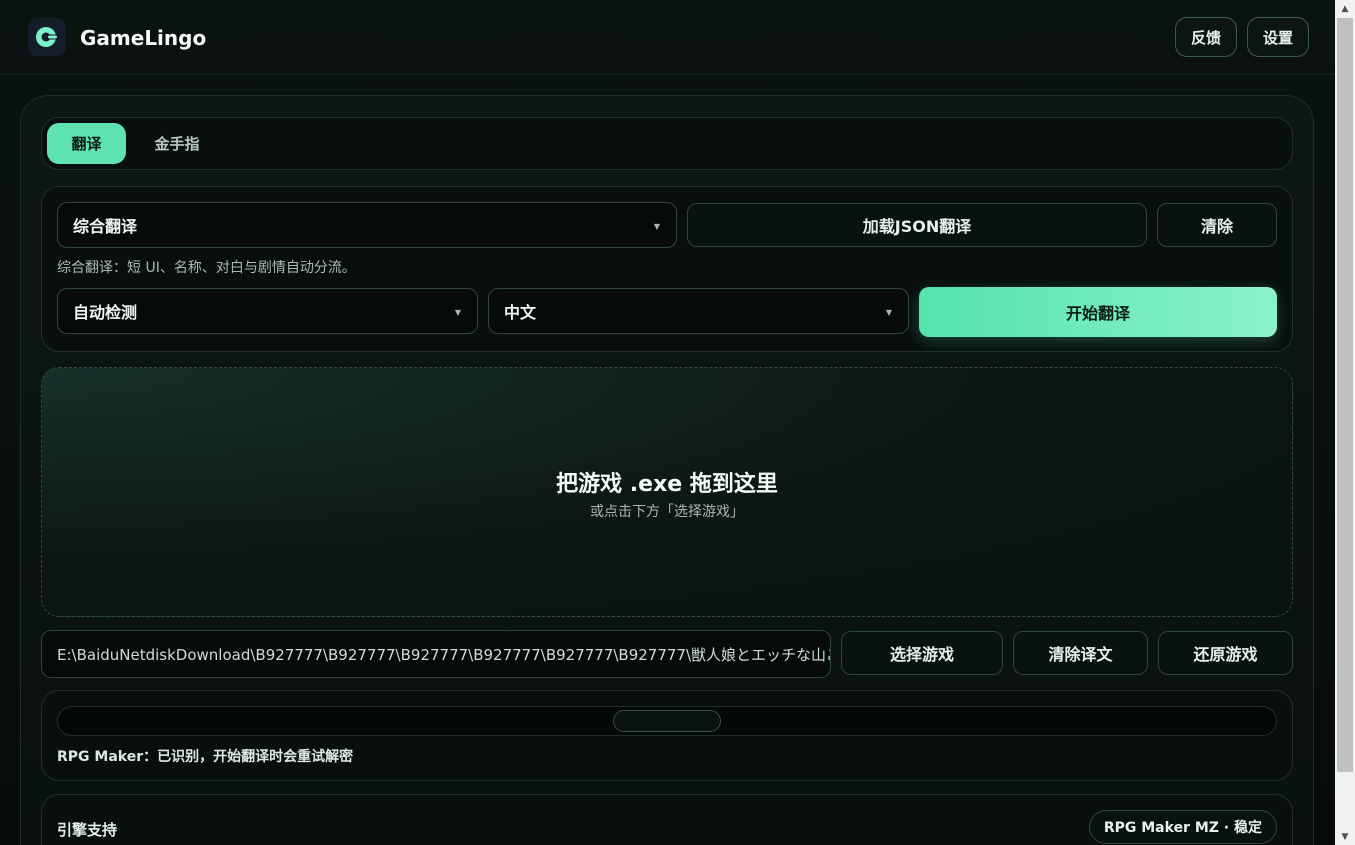 The image size is (1355, 845). Describe the element at coordinates (143, 38) in the screenshot. I see `app-title: GameLingo` at that location.